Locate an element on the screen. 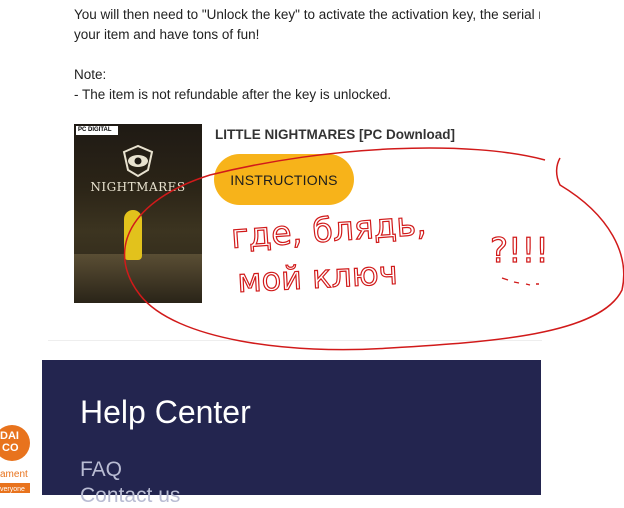 This screenshot has width=624, height=508. handwritten-mark: ?!!! is located at coordinates (519, 251).